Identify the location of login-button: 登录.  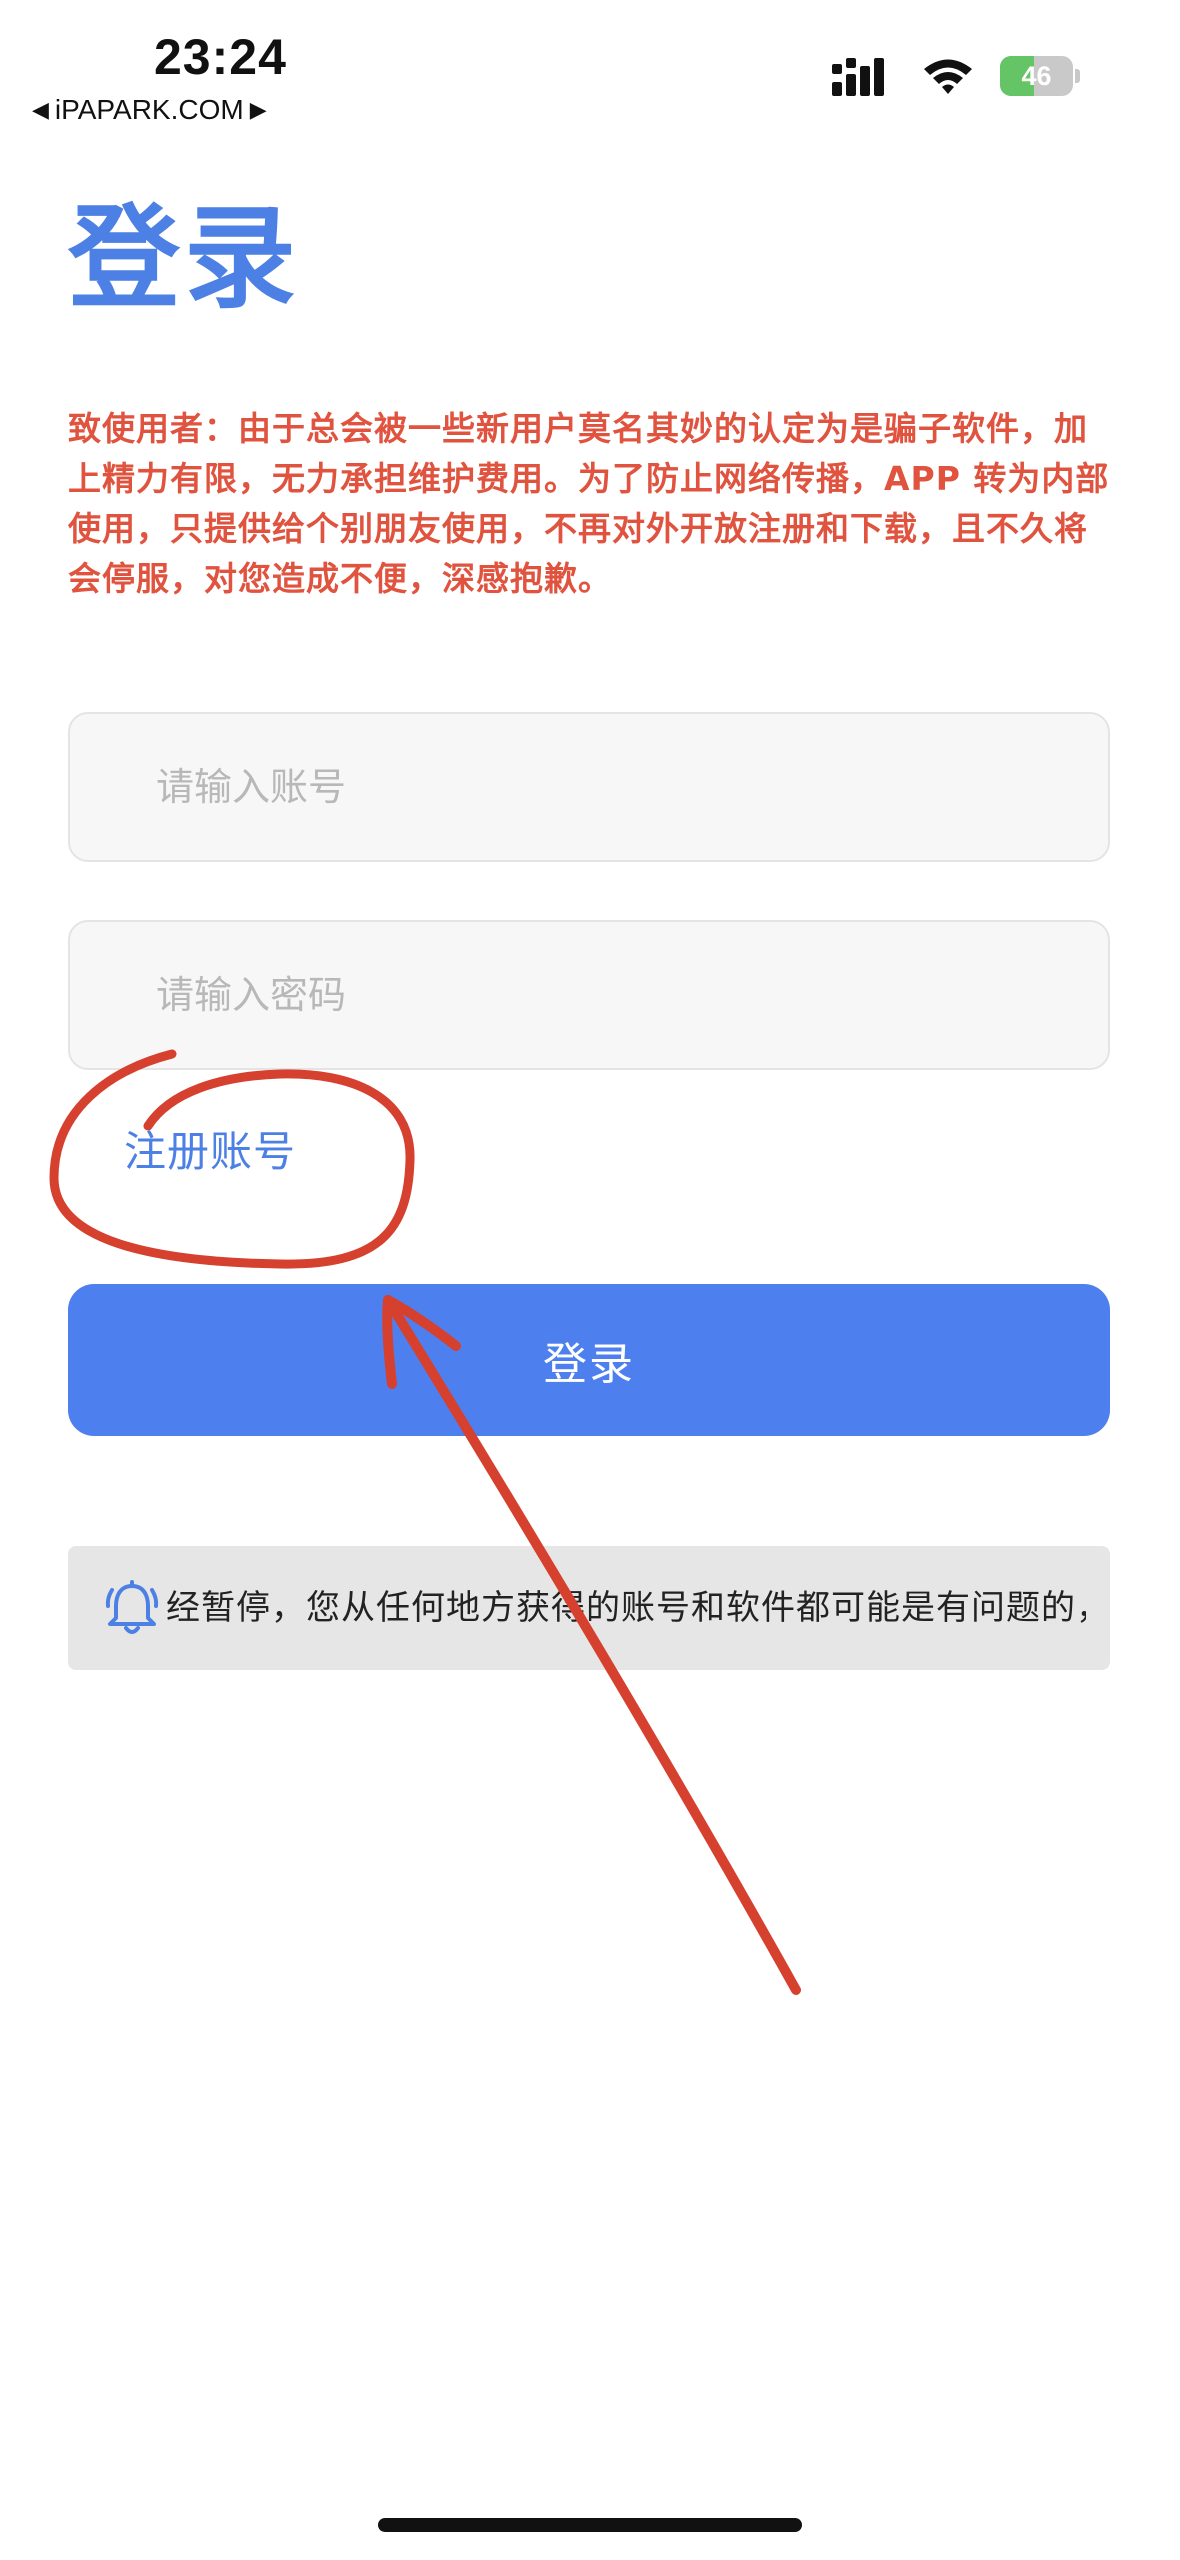
(589, 1360).